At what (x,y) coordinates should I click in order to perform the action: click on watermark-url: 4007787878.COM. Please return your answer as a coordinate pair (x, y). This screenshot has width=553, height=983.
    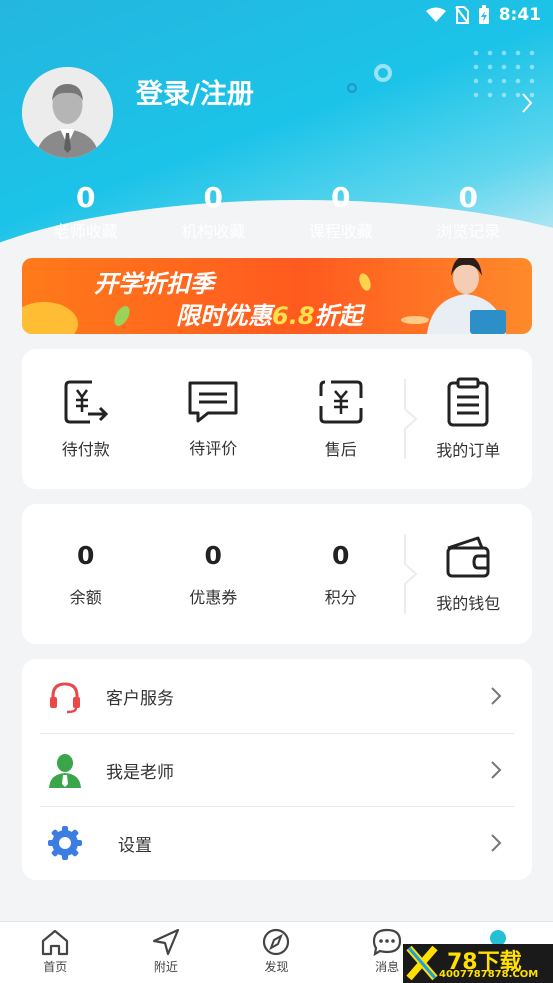
    Looking at the image, I should click on (489, 974).